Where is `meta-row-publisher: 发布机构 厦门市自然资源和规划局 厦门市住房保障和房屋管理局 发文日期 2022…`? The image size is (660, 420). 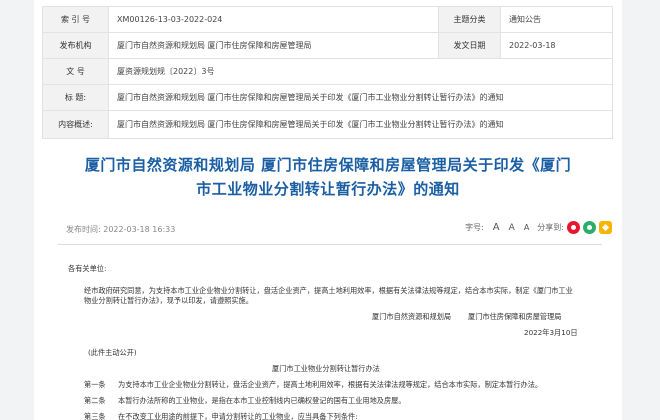
meta-row-publisher: 发布机构 厦门市自然资源和规划局 厦门市住房保障和房屋管理局 发文日期 2022… is located at coordinates (327, 45).